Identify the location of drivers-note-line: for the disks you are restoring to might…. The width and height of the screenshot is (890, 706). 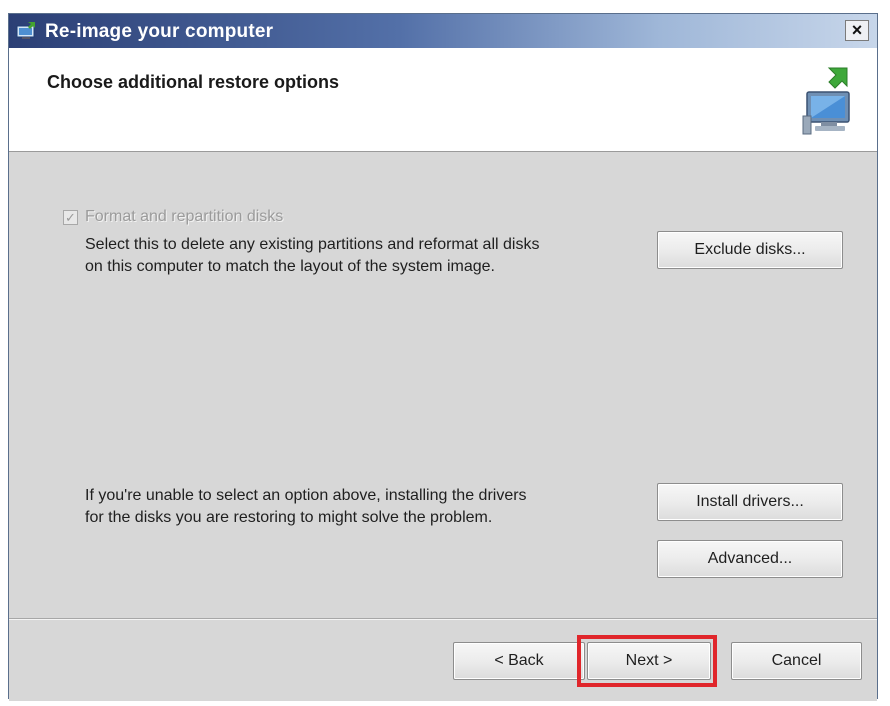
(289, 517).